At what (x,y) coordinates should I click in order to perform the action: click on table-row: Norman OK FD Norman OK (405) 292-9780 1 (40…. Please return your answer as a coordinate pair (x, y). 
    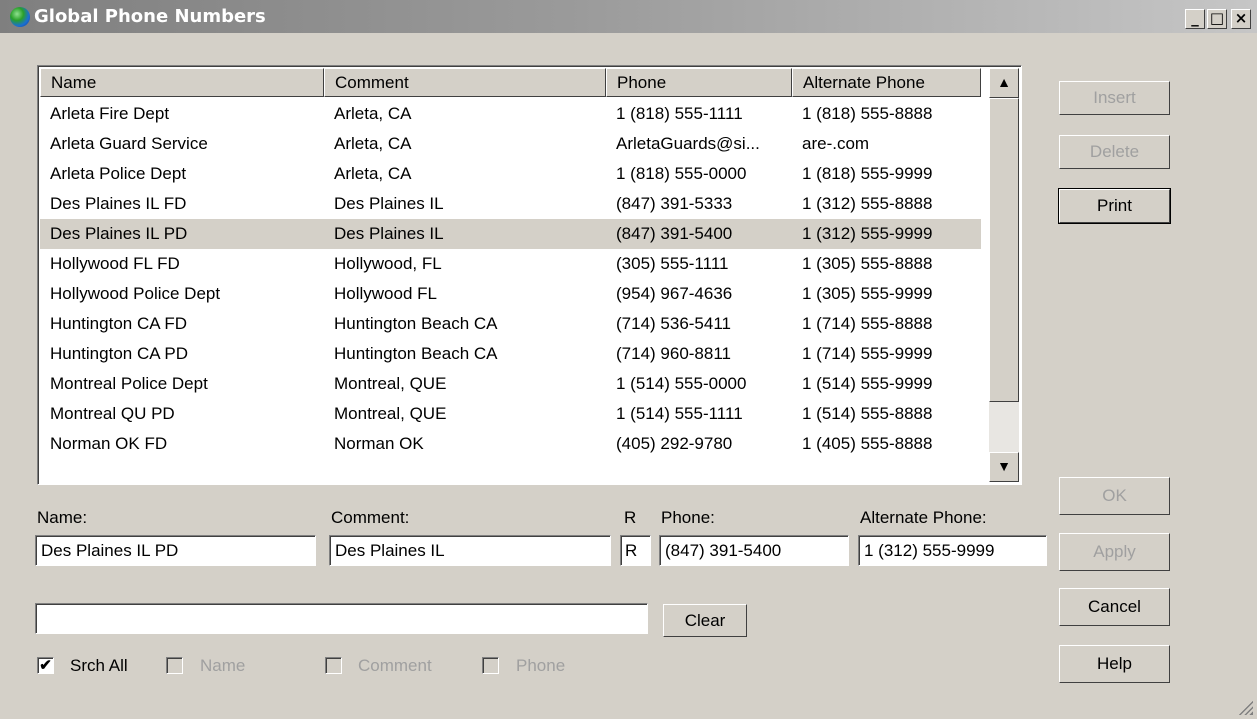
    Looking at the image, I should click on (510, 444).